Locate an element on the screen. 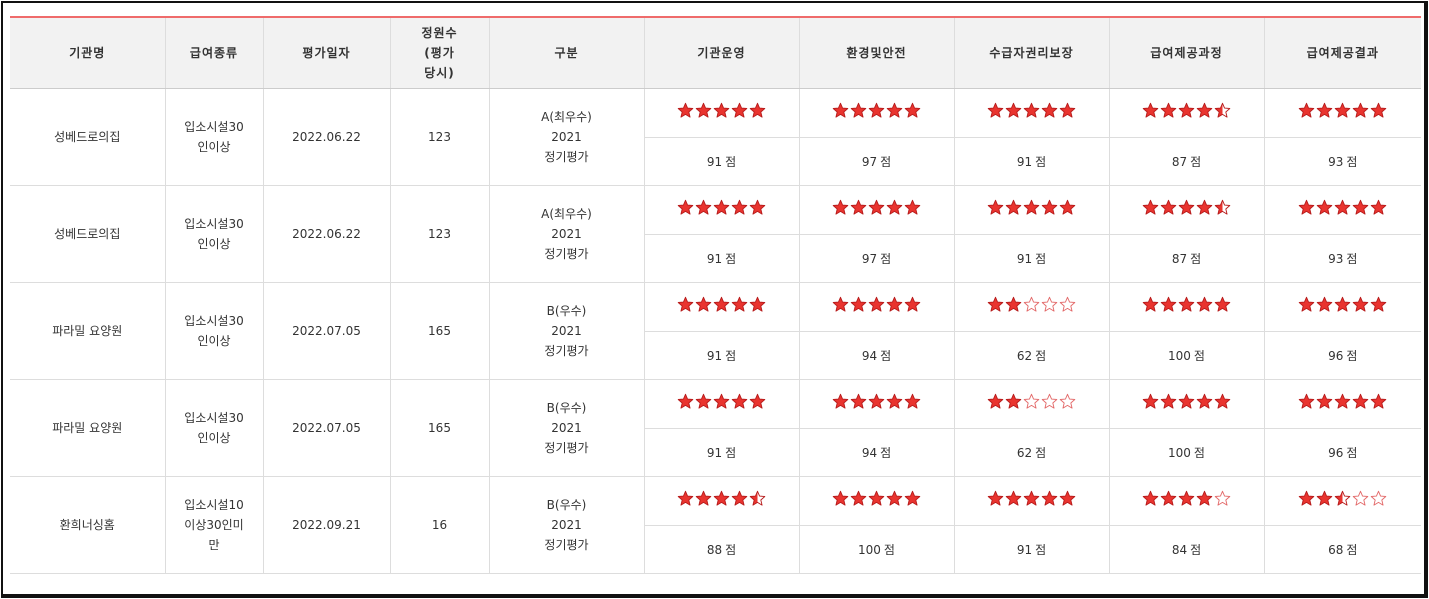  rating-operation-cell is located at coordinates (722, 210).